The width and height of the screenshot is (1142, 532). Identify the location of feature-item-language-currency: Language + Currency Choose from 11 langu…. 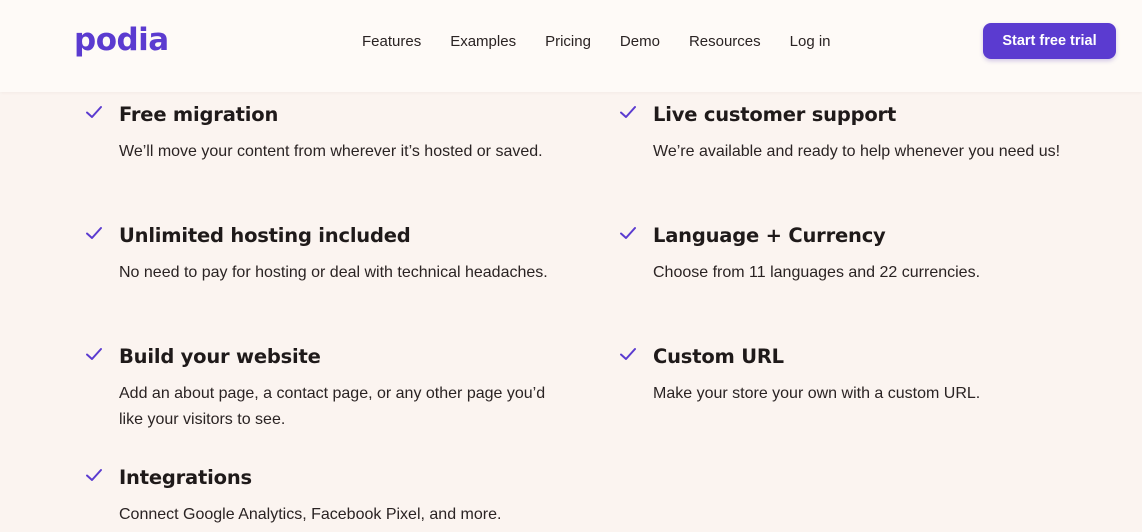
(846, 254).